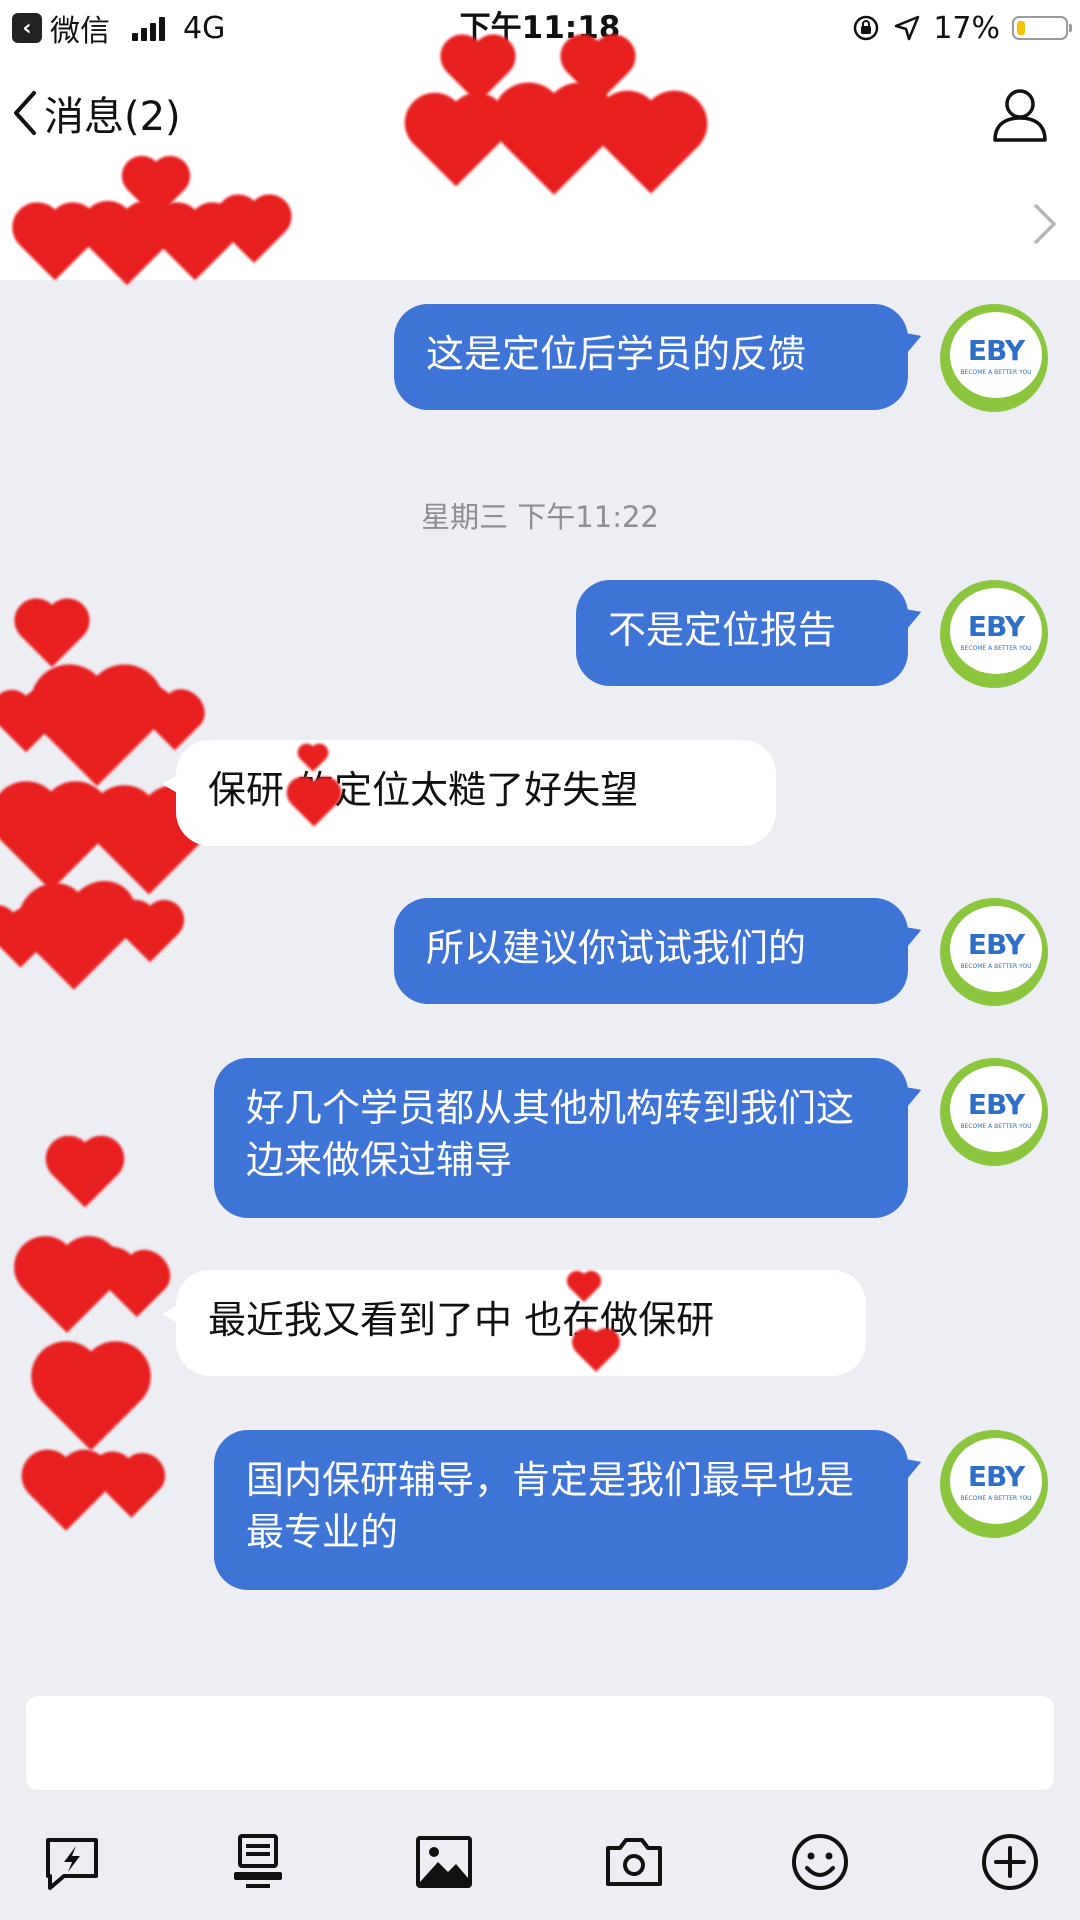  Describe the element at coordinates (90, 1330) in the screenshot. I see `censored-avatar` at that location.